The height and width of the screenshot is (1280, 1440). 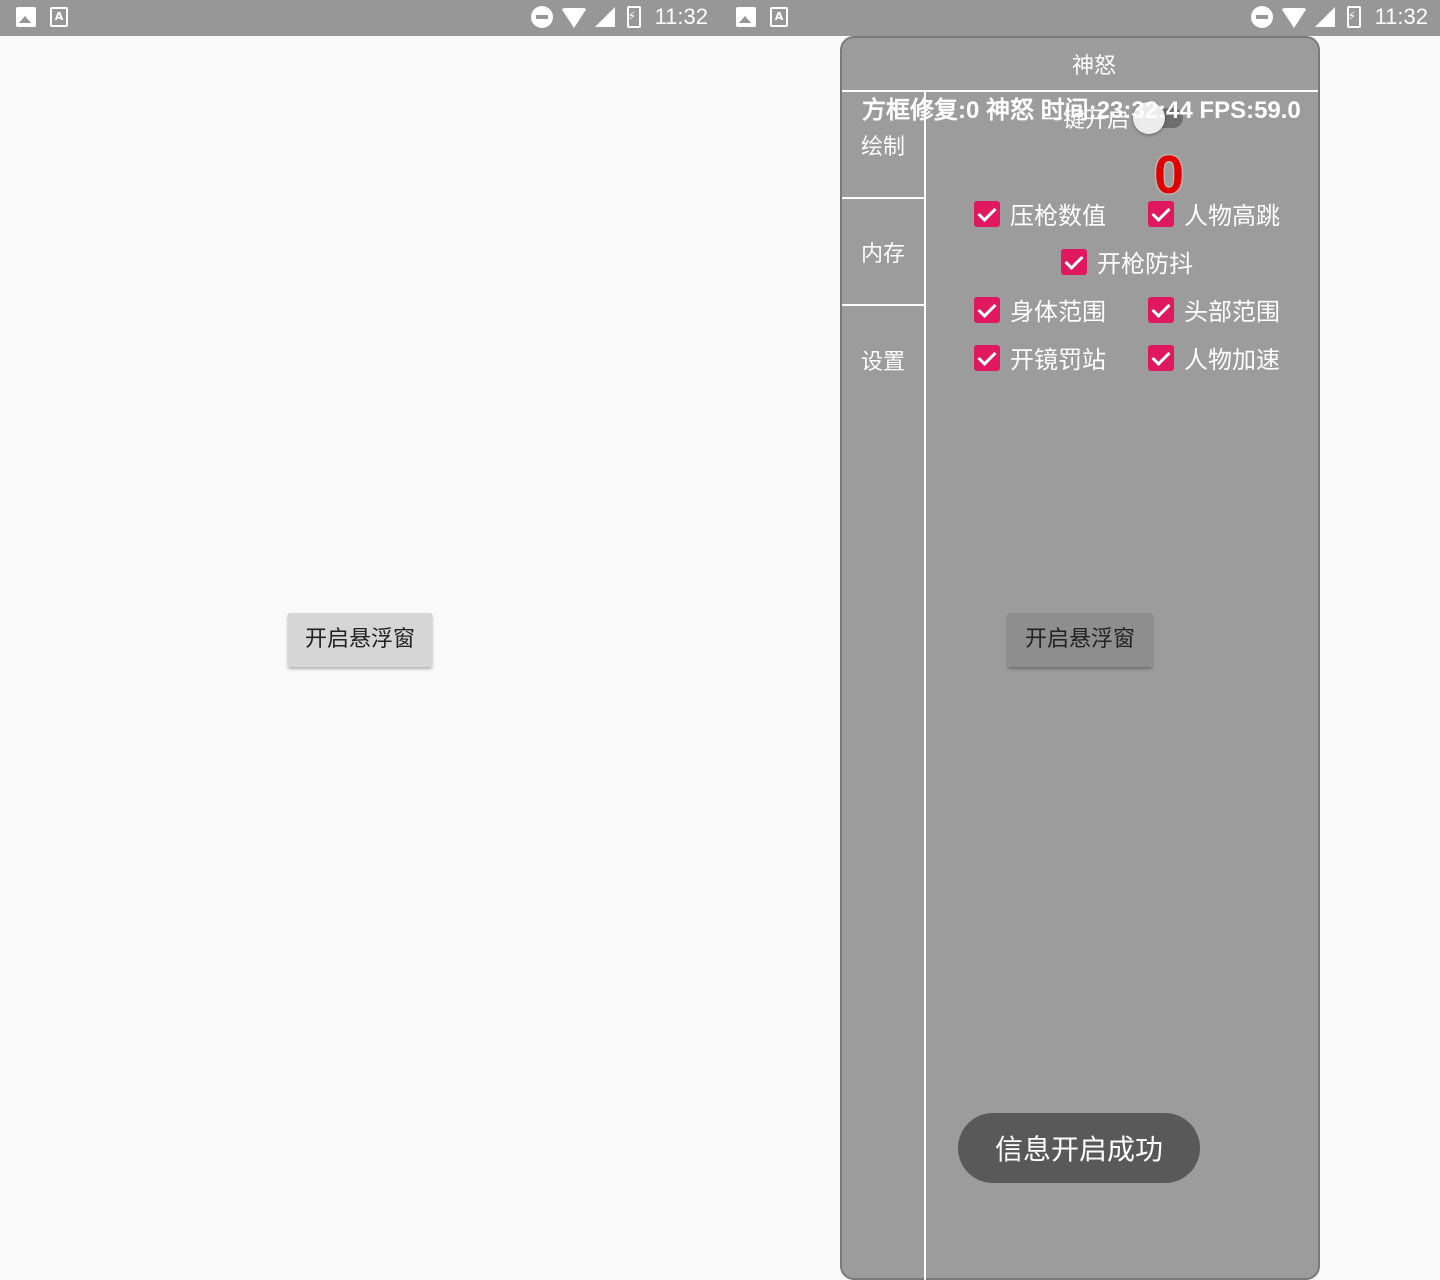 What do you see at coordinates (1232, 216) in the screenshot?
I see `option-label: 人物高跳` at bounding box center [1232, 216].